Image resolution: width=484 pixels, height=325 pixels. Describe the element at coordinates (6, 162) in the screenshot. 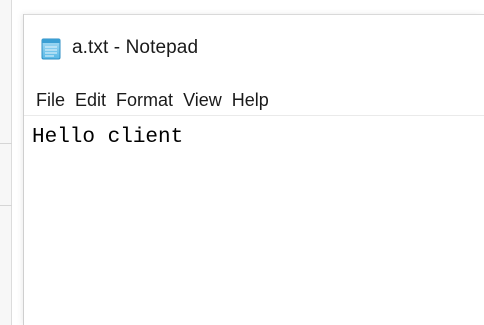

I see `background-window-edge` at that location.